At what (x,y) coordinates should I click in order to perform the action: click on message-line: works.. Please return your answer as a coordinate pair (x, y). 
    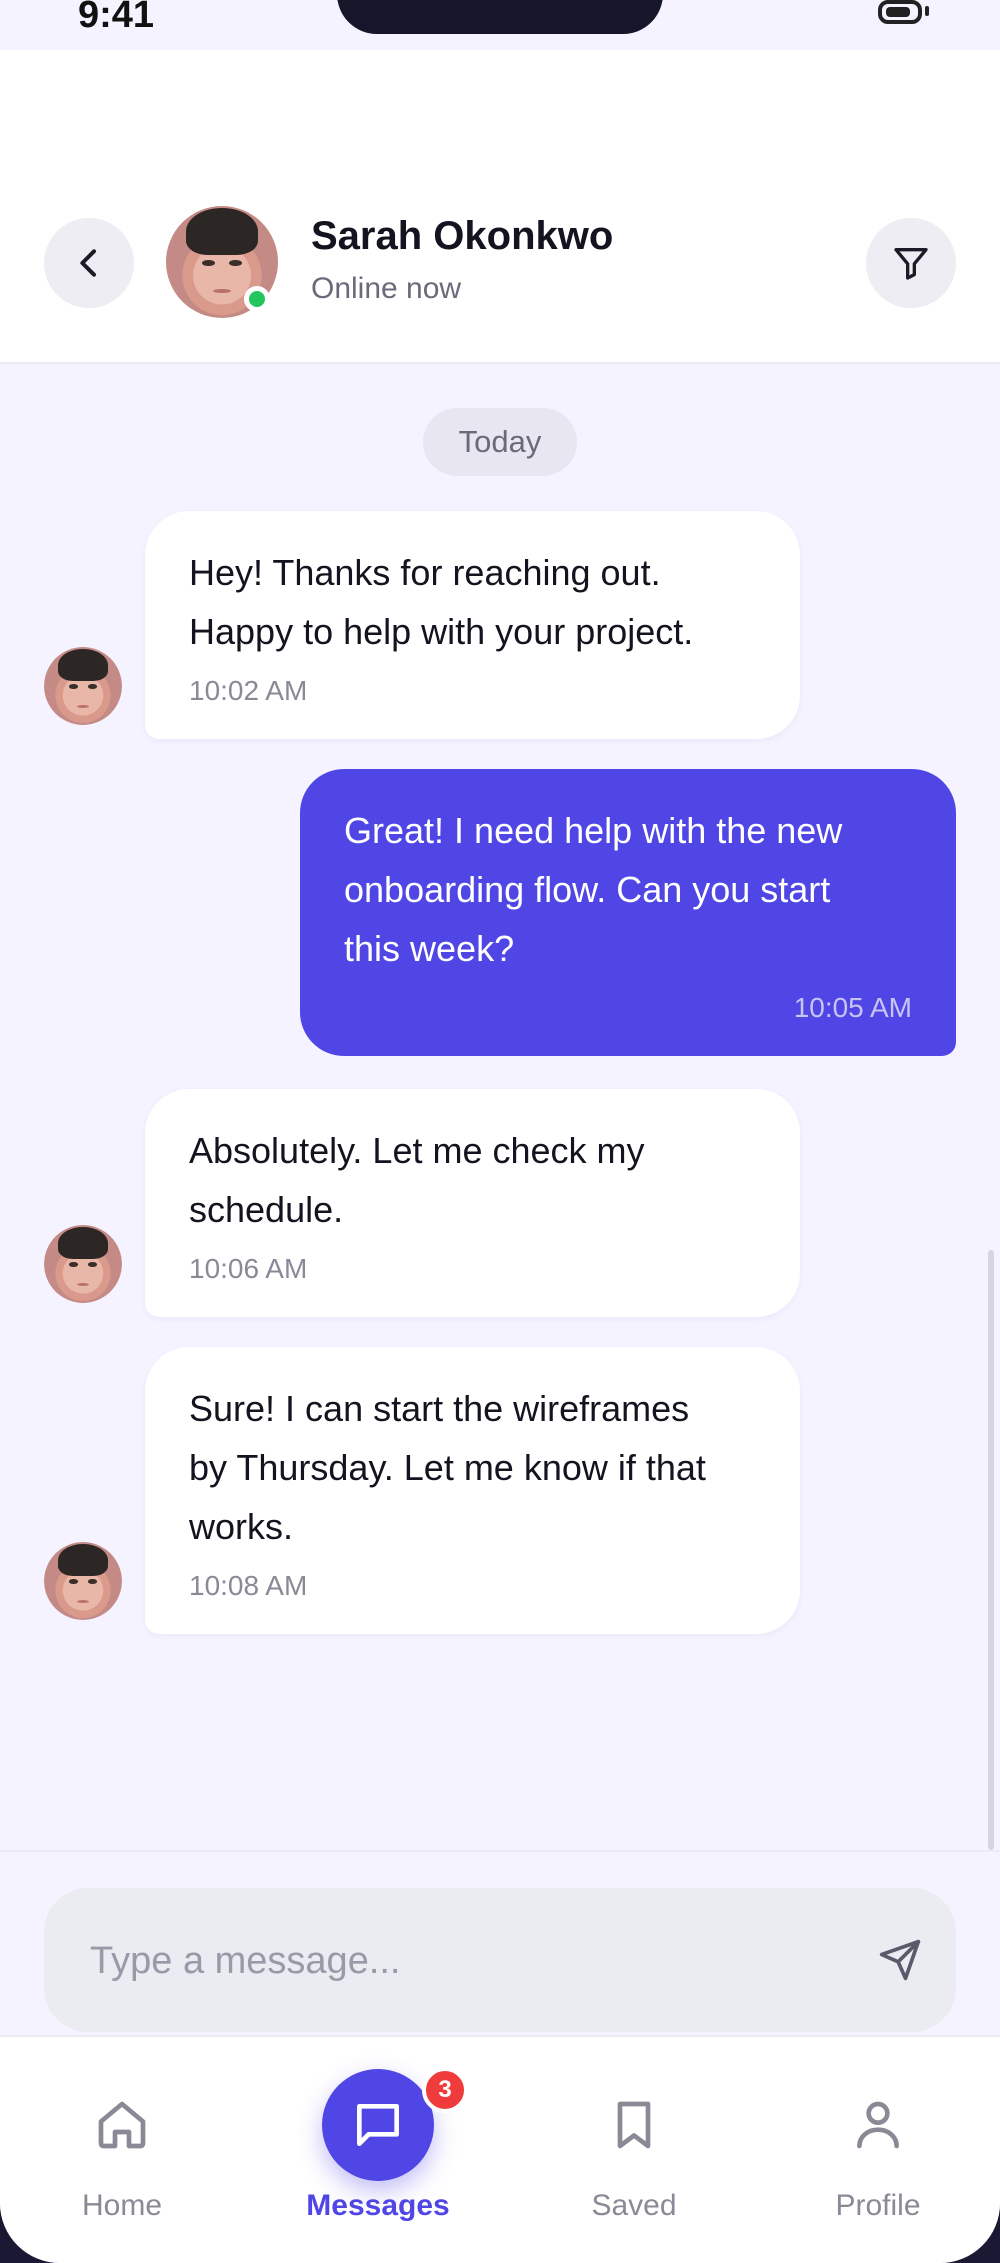
    Looking at the image, I should click on (241, 1526).